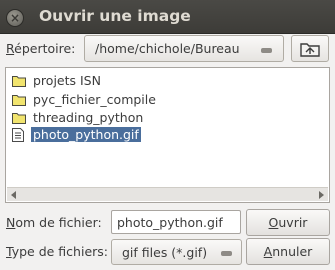  I want to click on close-icon: ×, so click(15, 18).